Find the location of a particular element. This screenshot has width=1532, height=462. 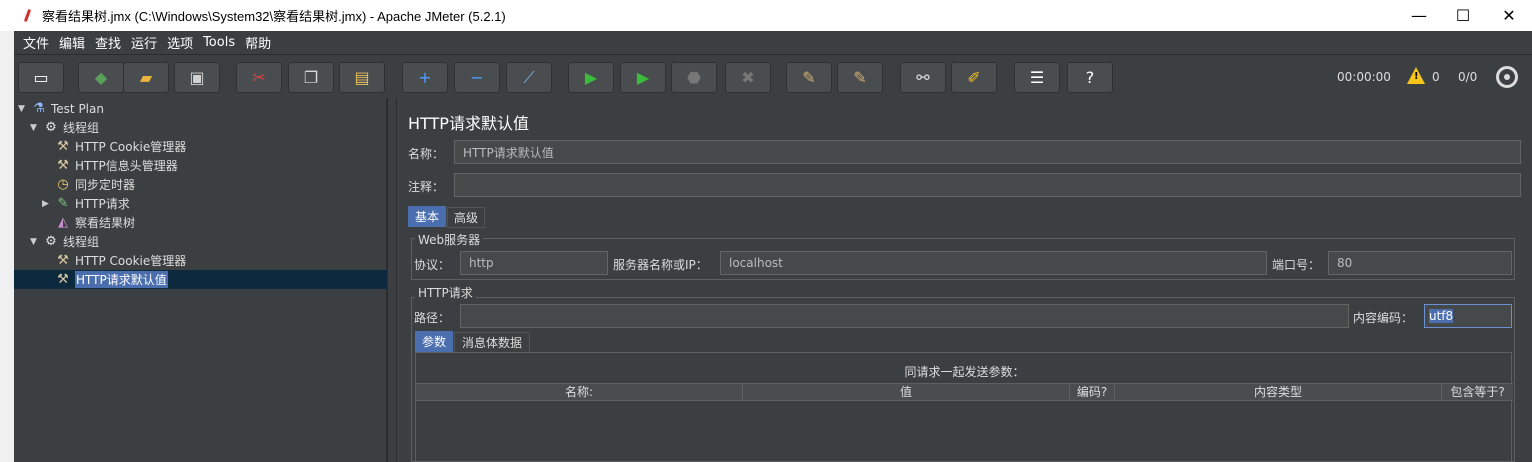

warning-count: 0 is located at coordinates (1436, 77).